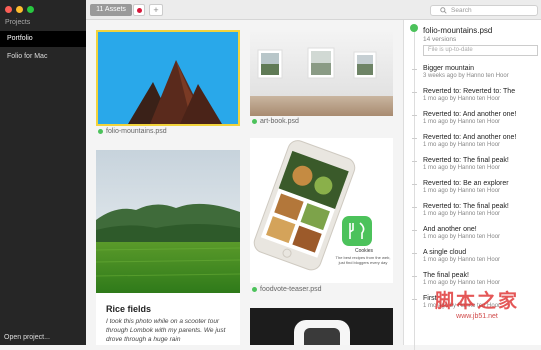 This screenshot has height=350, width=541. Describe the element at coordinates (443, 10) in the screenshot. I see `search-icon` at that location.